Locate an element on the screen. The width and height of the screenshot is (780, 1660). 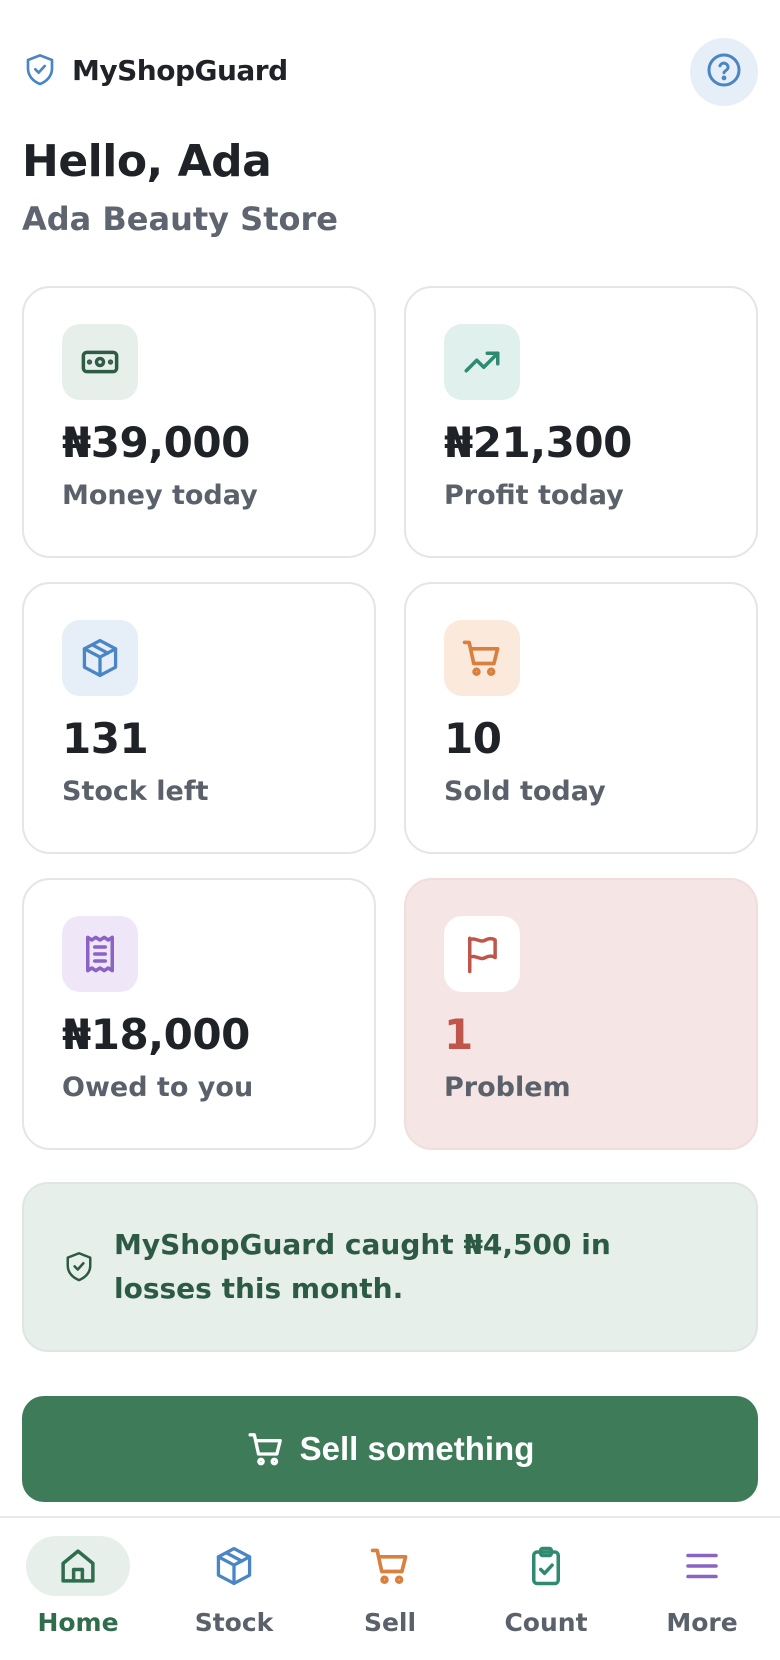
greeting-heading: Hello, Ada is located at coordinates (147, 161).